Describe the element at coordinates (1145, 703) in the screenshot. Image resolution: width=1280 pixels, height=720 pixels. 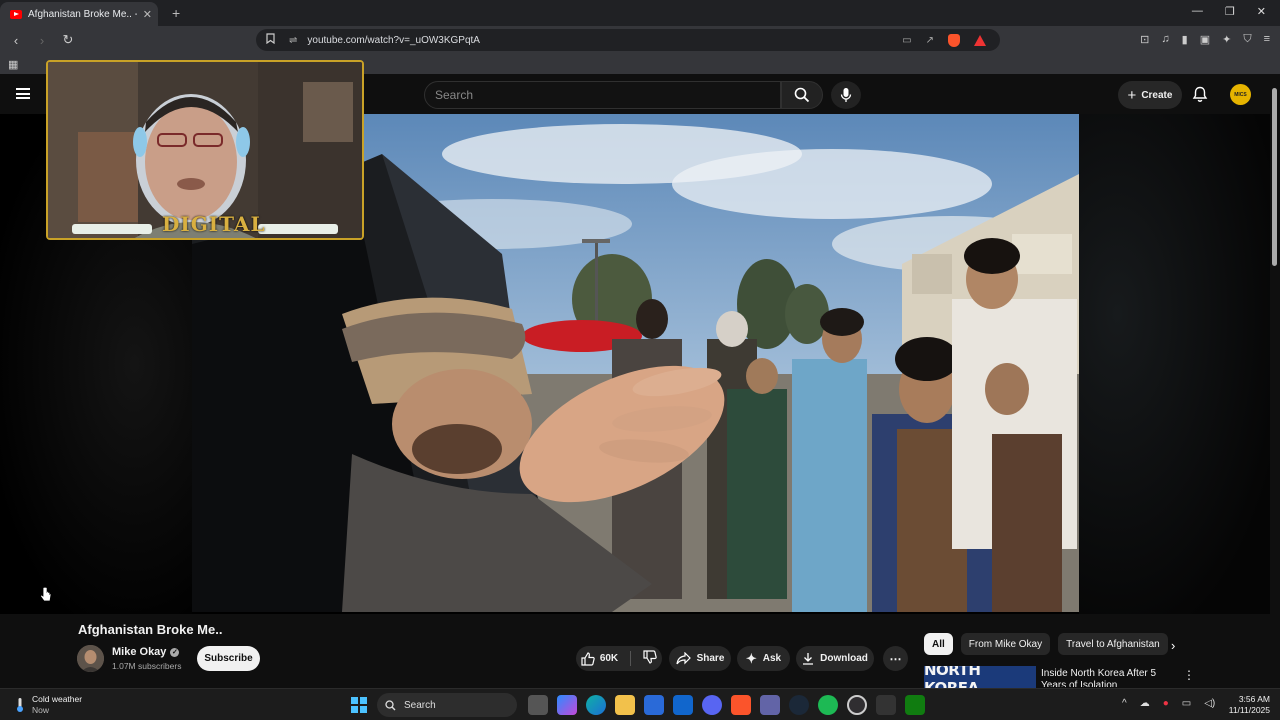
I see `cloud-icon: ☁` at that location.